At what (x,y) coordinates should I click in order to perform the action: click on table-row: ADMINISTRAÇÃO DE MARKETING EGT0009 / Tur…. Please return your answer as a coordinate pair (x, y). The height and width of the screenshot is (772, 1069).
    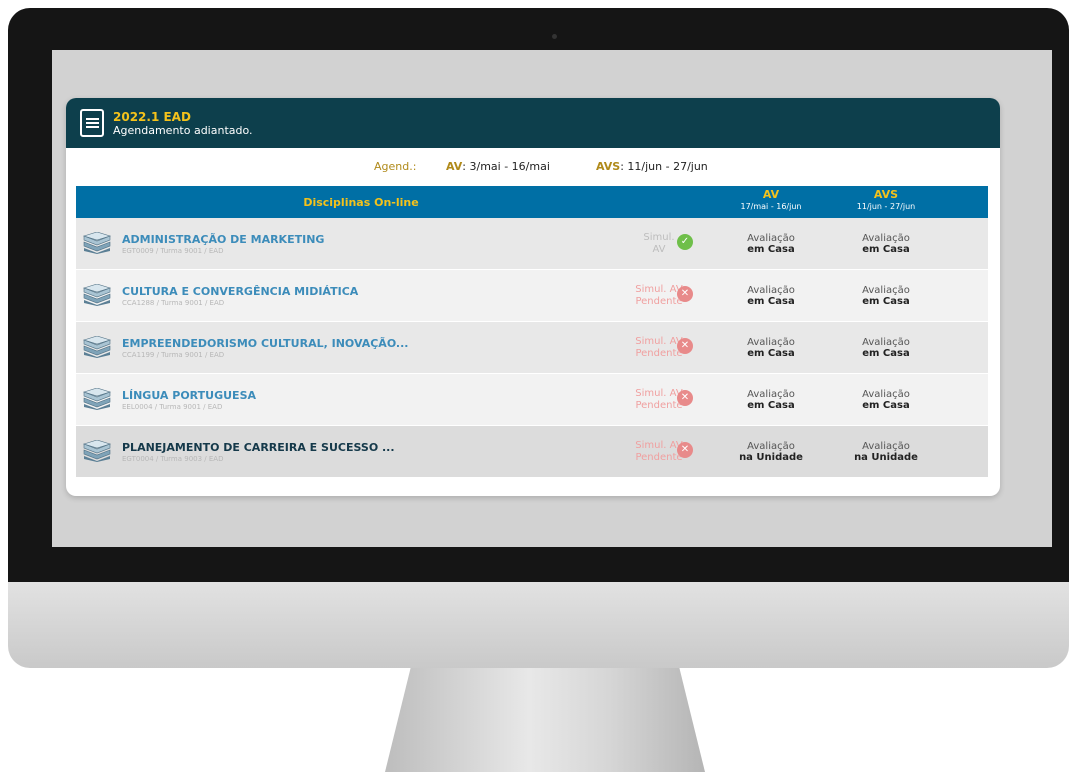
    Looking at the image, I should click on (532, 244).